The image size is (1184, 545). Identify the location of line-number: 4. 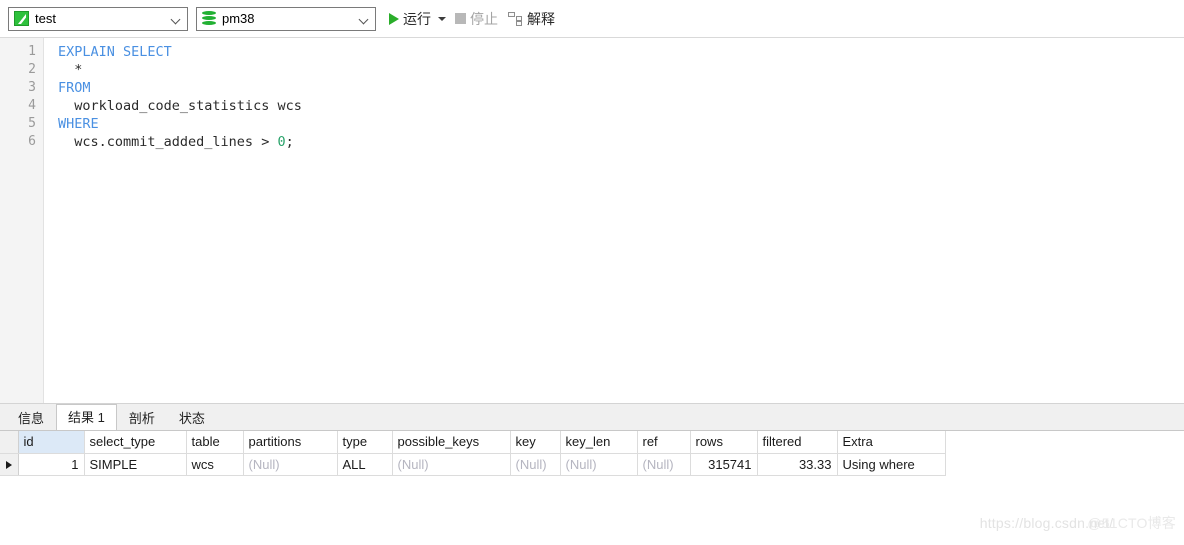
(32, 105).